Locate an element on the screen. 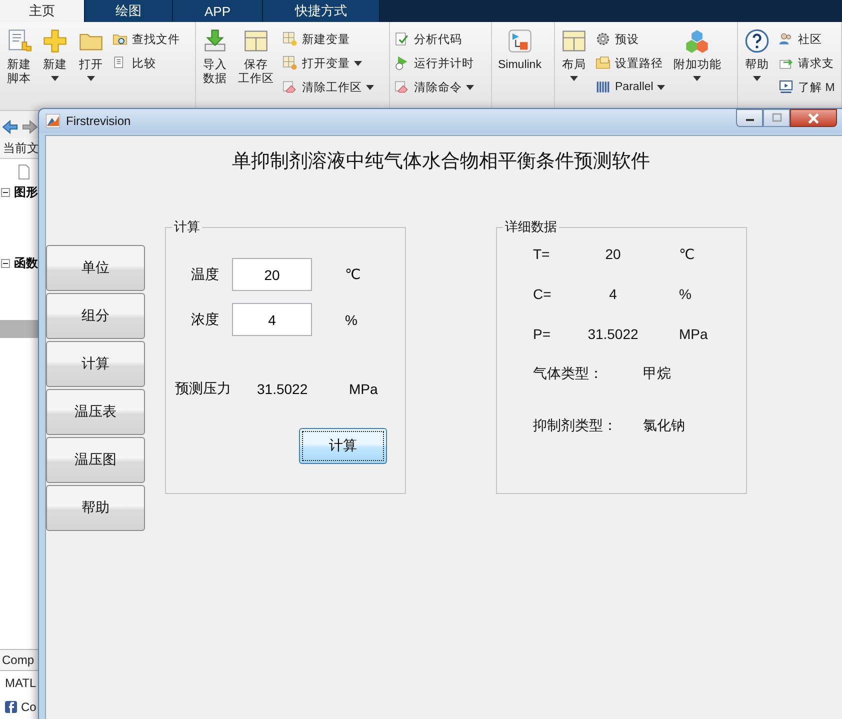 This screenshot has width=842, height=719. setpath-icon is located at coordinates (603, 63).